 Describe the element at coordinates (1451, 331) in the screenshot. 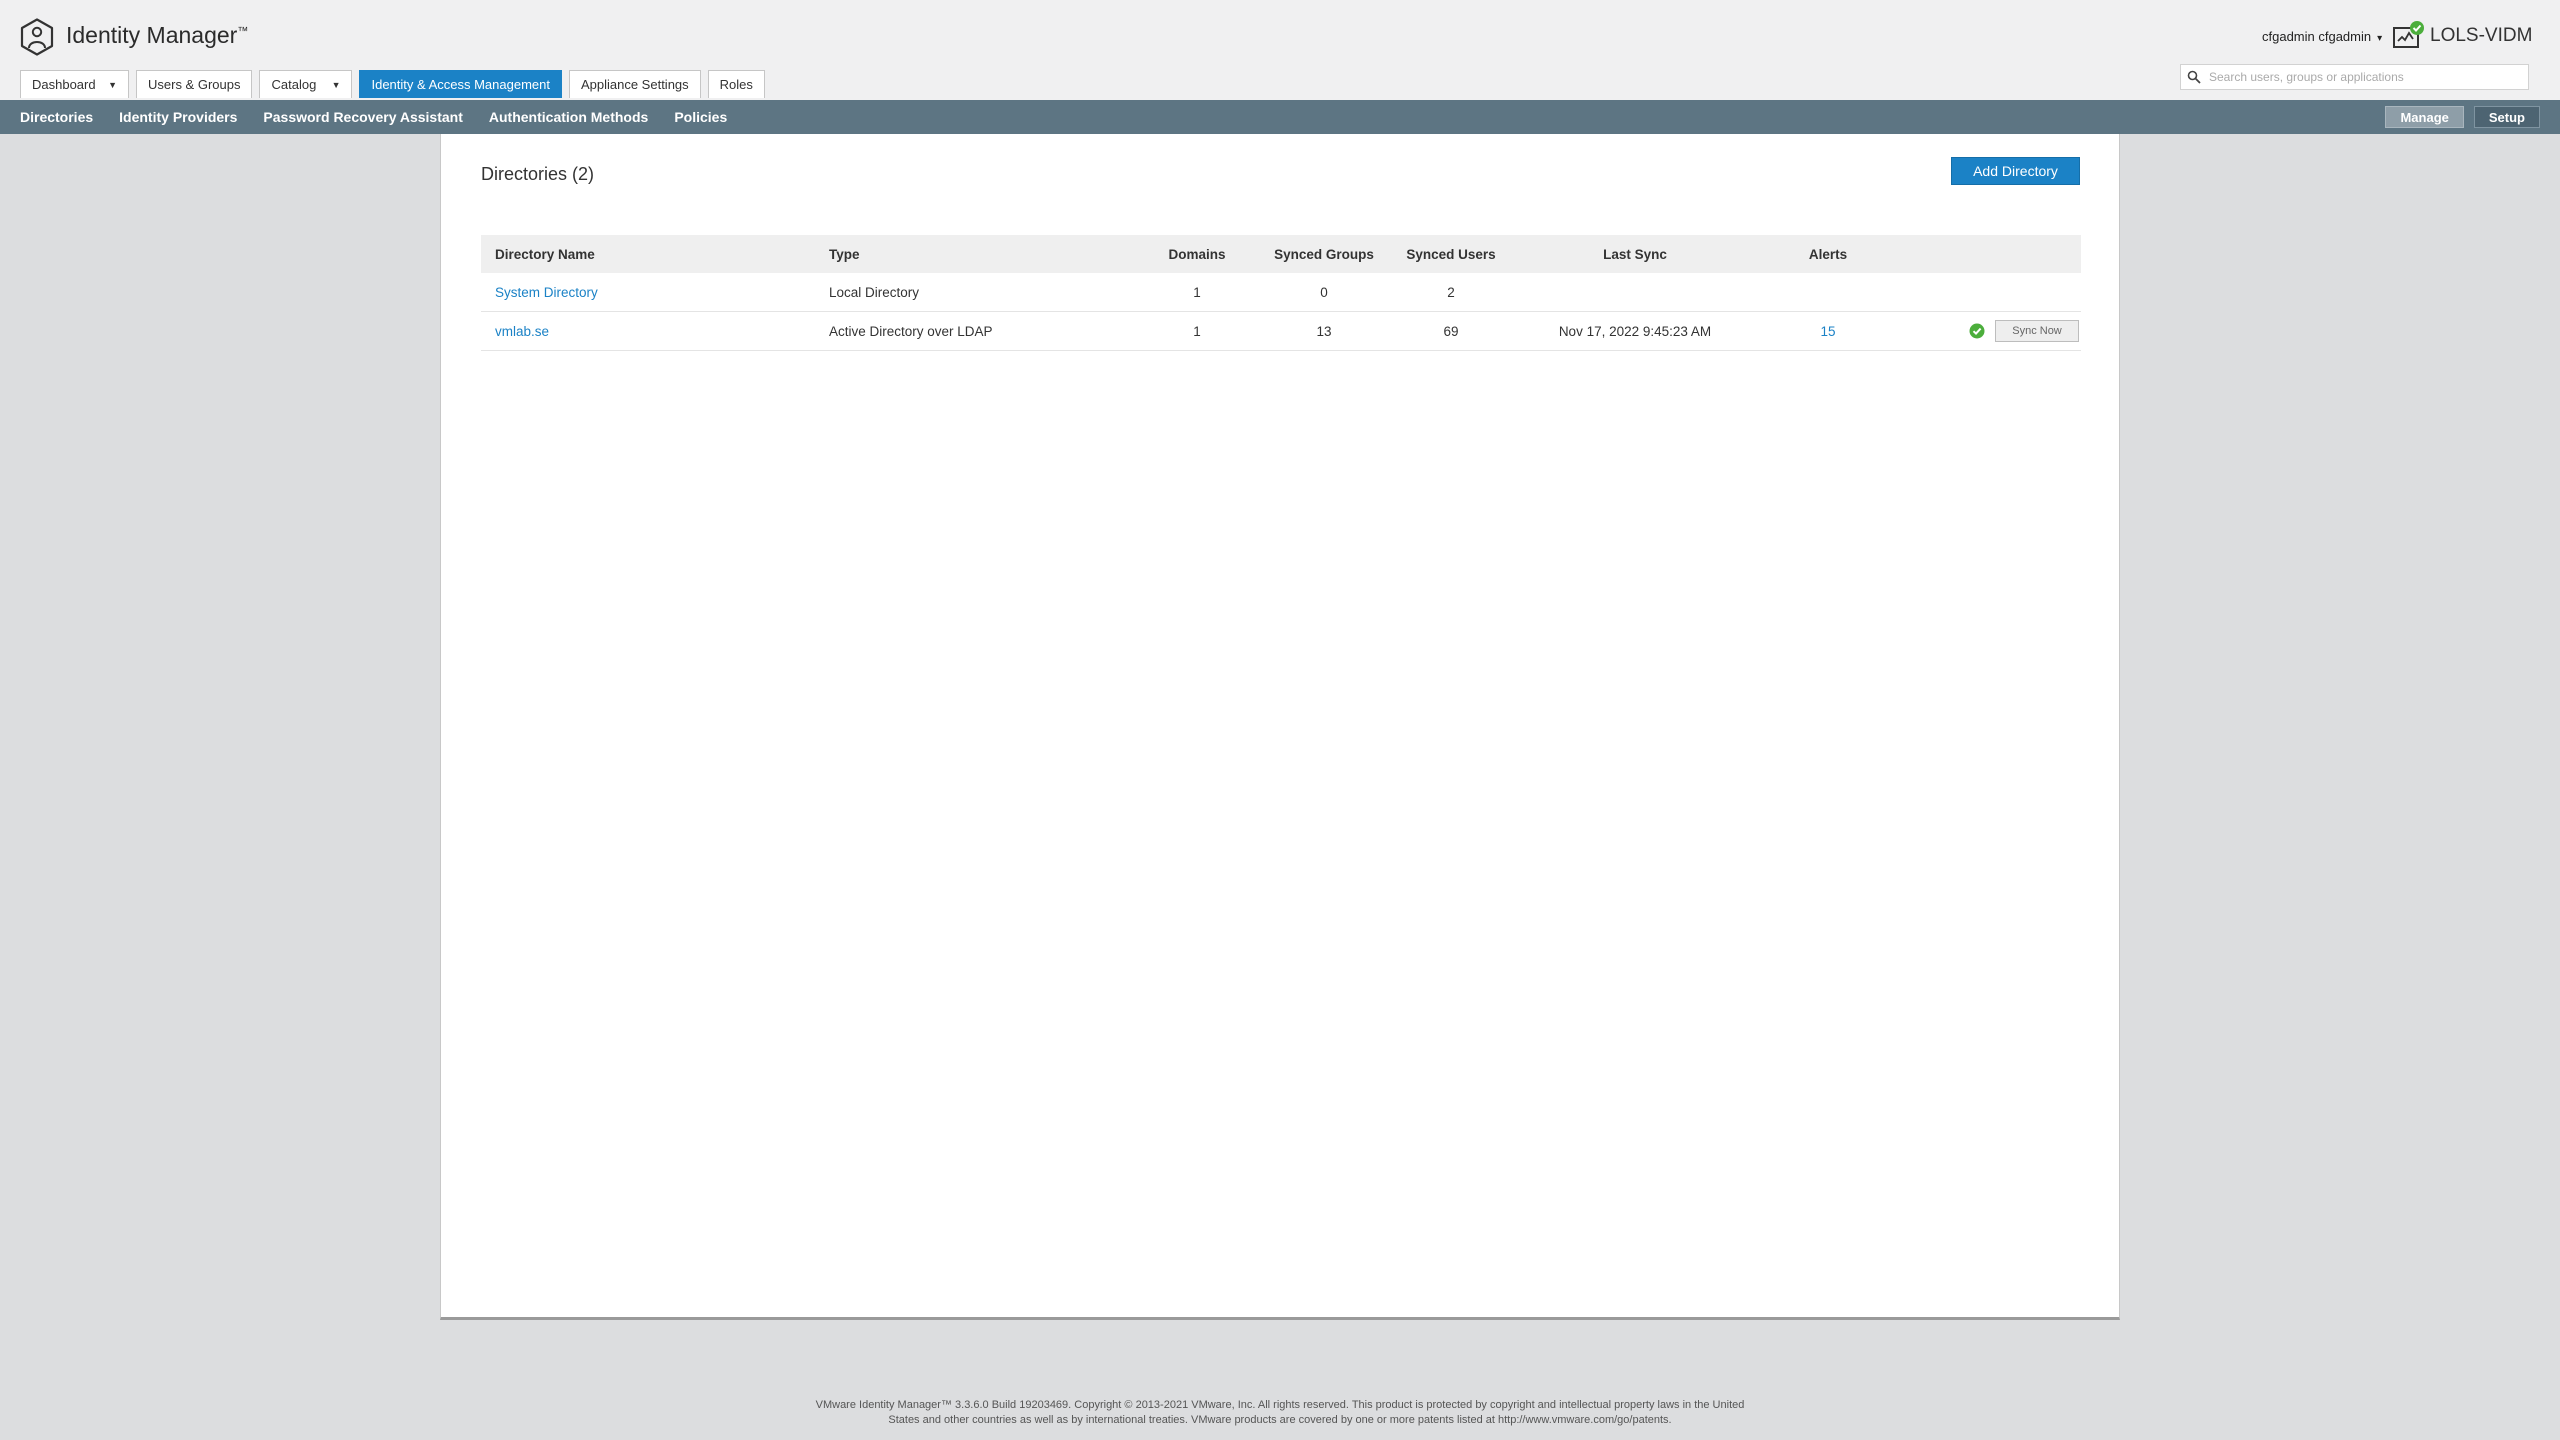

I see `directory-synced-users: 69` at that location.